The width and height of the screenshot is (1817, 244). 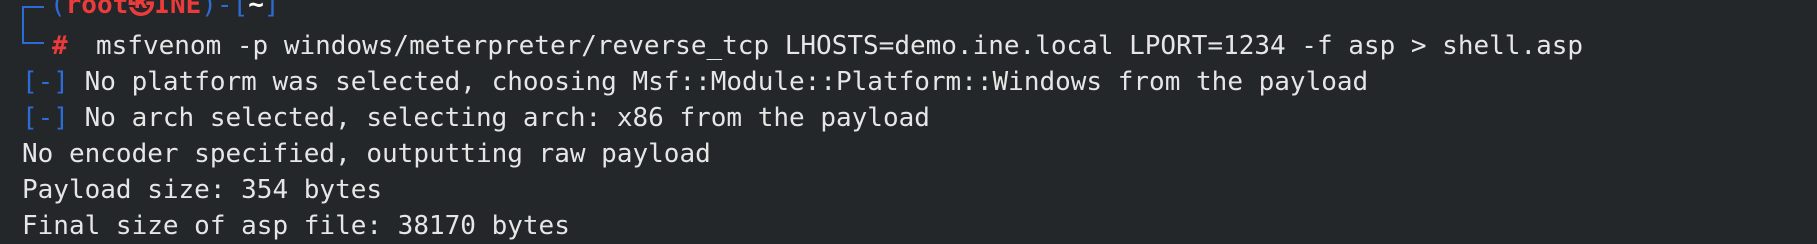 What do you see at coordinates (60, 46) in the screenshot?
I see `prompt-hash: #` at bounding box center [60, 46].